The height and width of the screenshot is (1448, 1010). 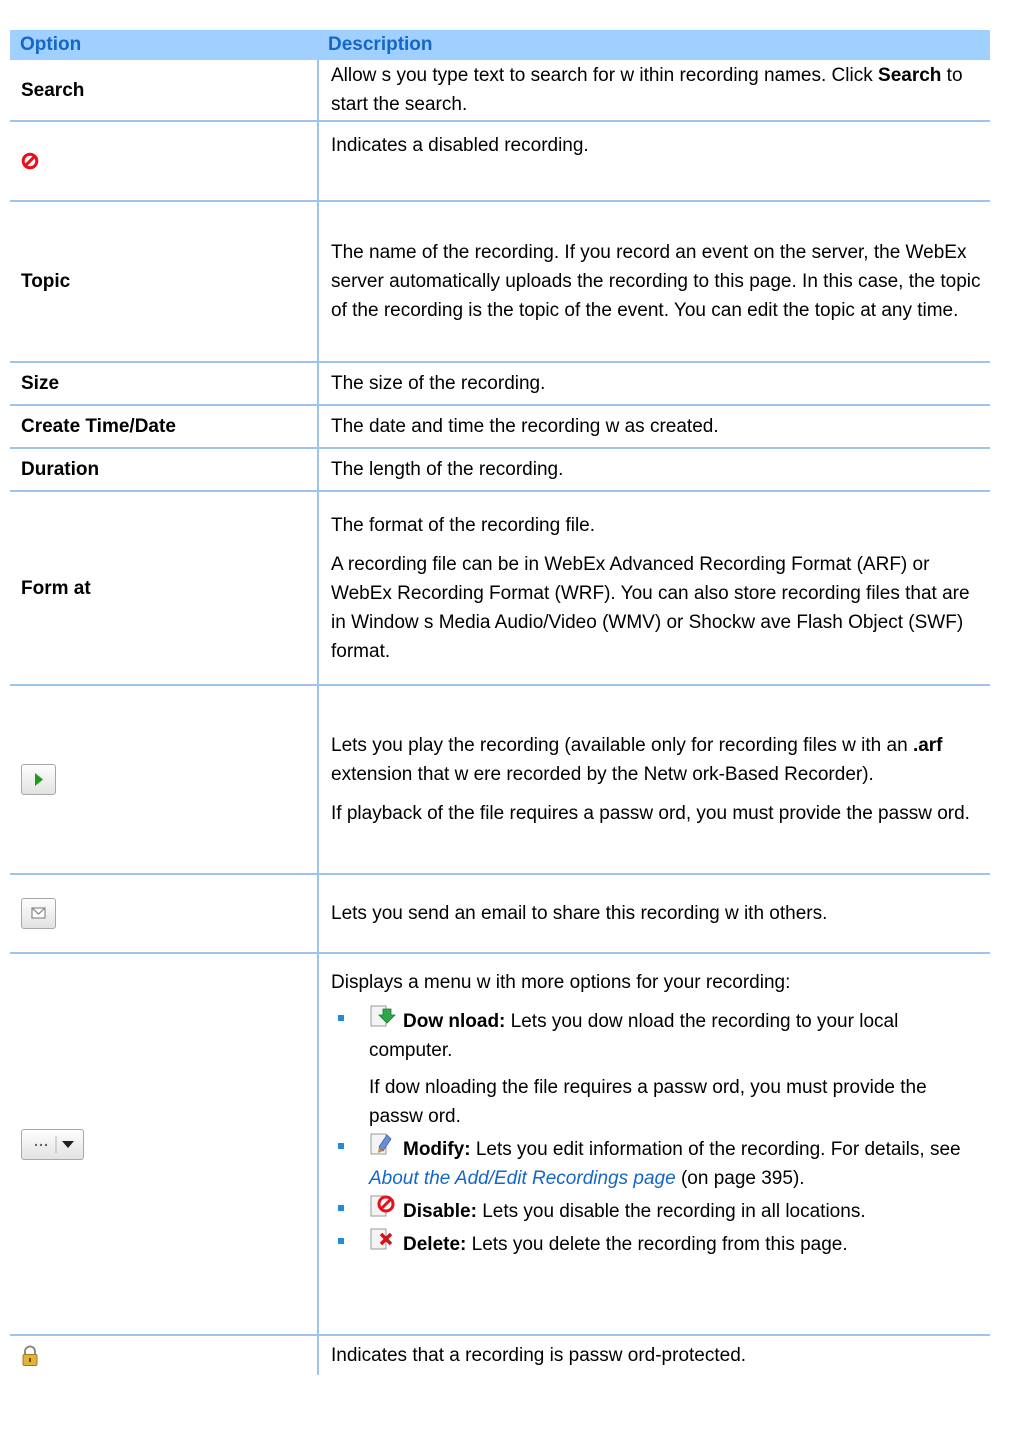 What do you see at coordinates (60, 469) in the screenshot?
I see `option-label-duration: Duration` at bounding box center [60, 469].